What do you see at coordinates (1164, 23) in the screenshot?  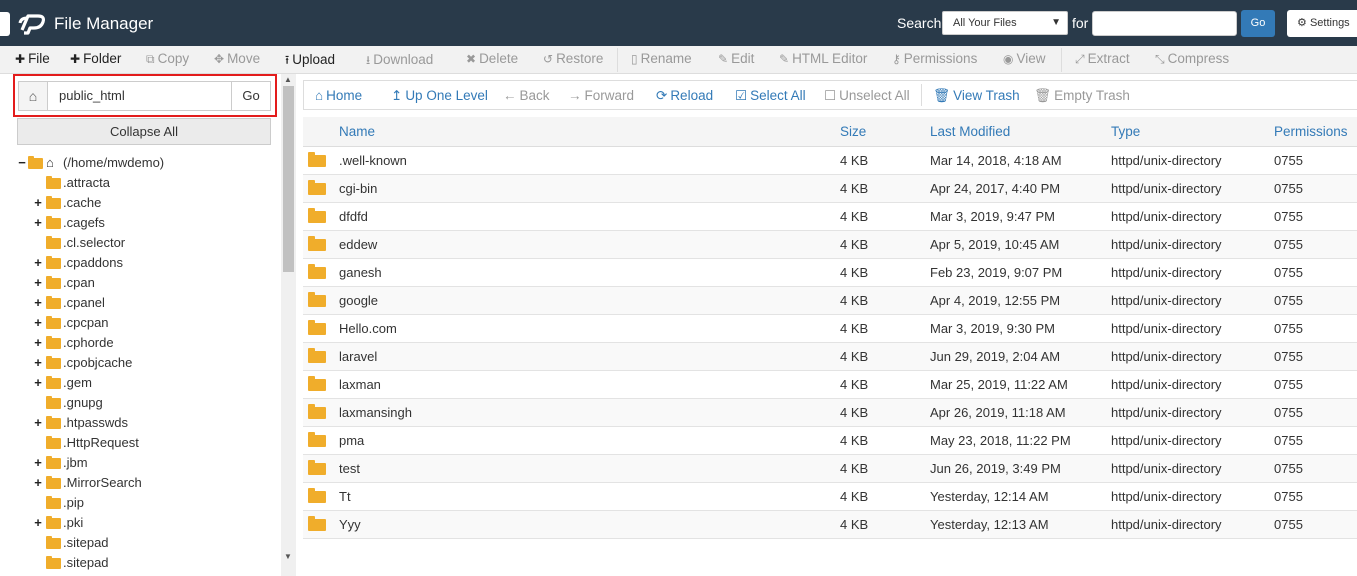 I see `search-input` at bounding box center [1164, 23].